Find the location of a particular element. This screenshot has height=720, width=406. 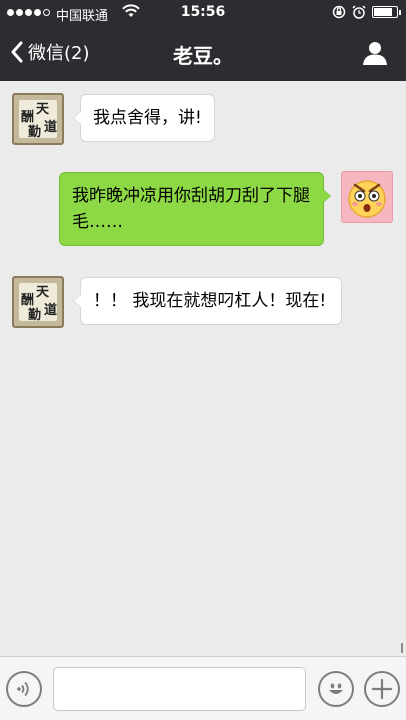

message-input is located at coordinates (179, 689).